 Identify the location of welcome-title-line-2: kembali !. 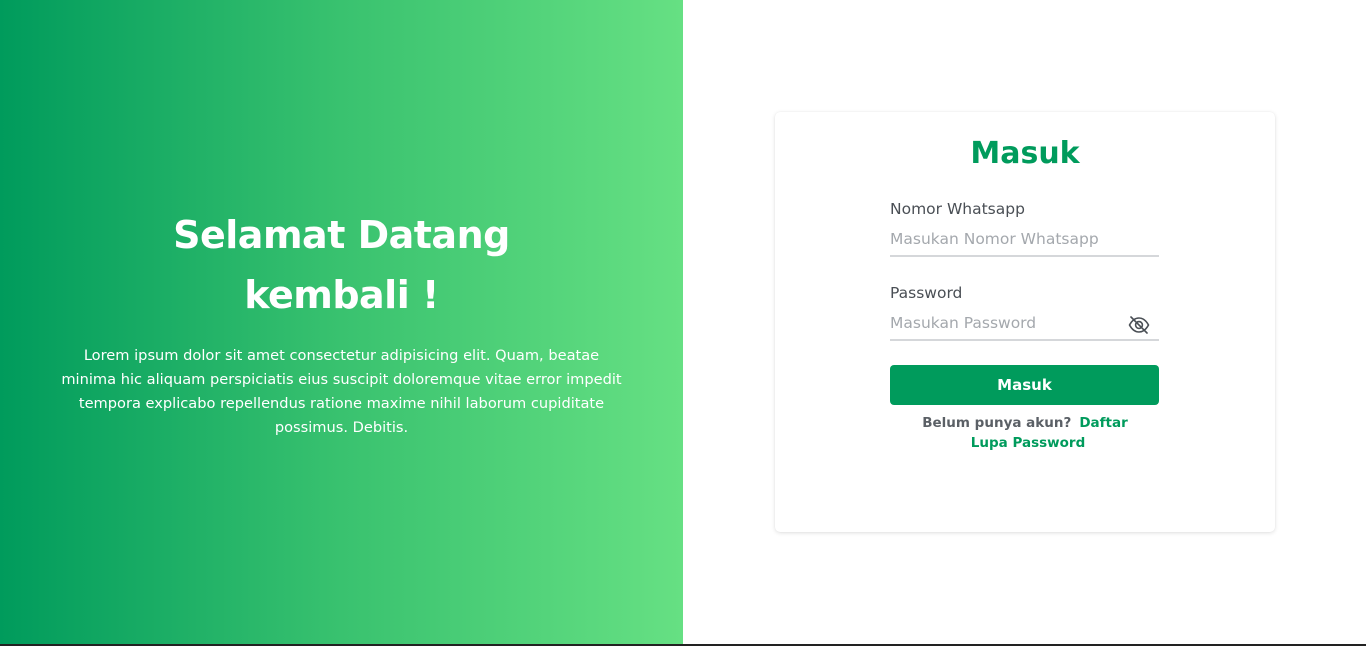
(341, 295).